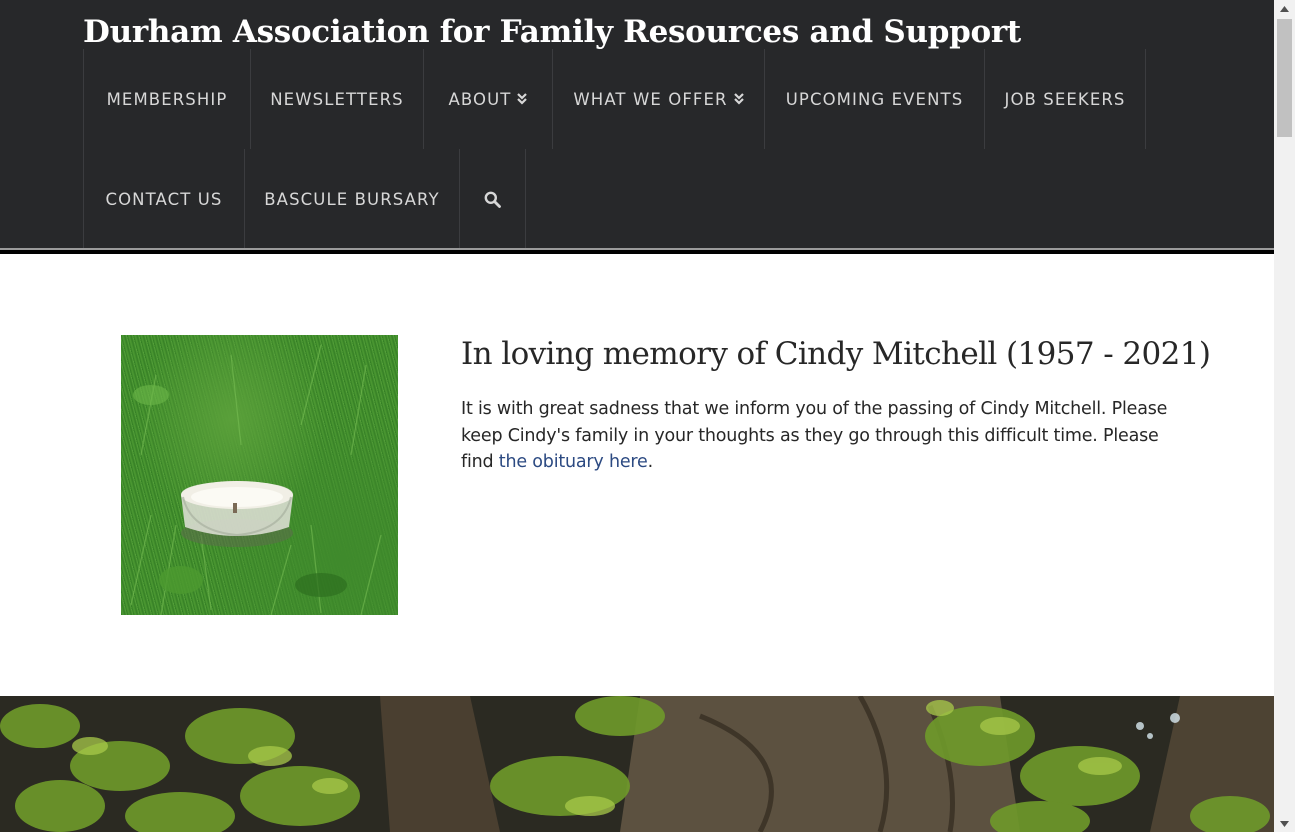  I want to click on nav-upcoming-events: UPCOMING EVENTS, so click(874, 99).